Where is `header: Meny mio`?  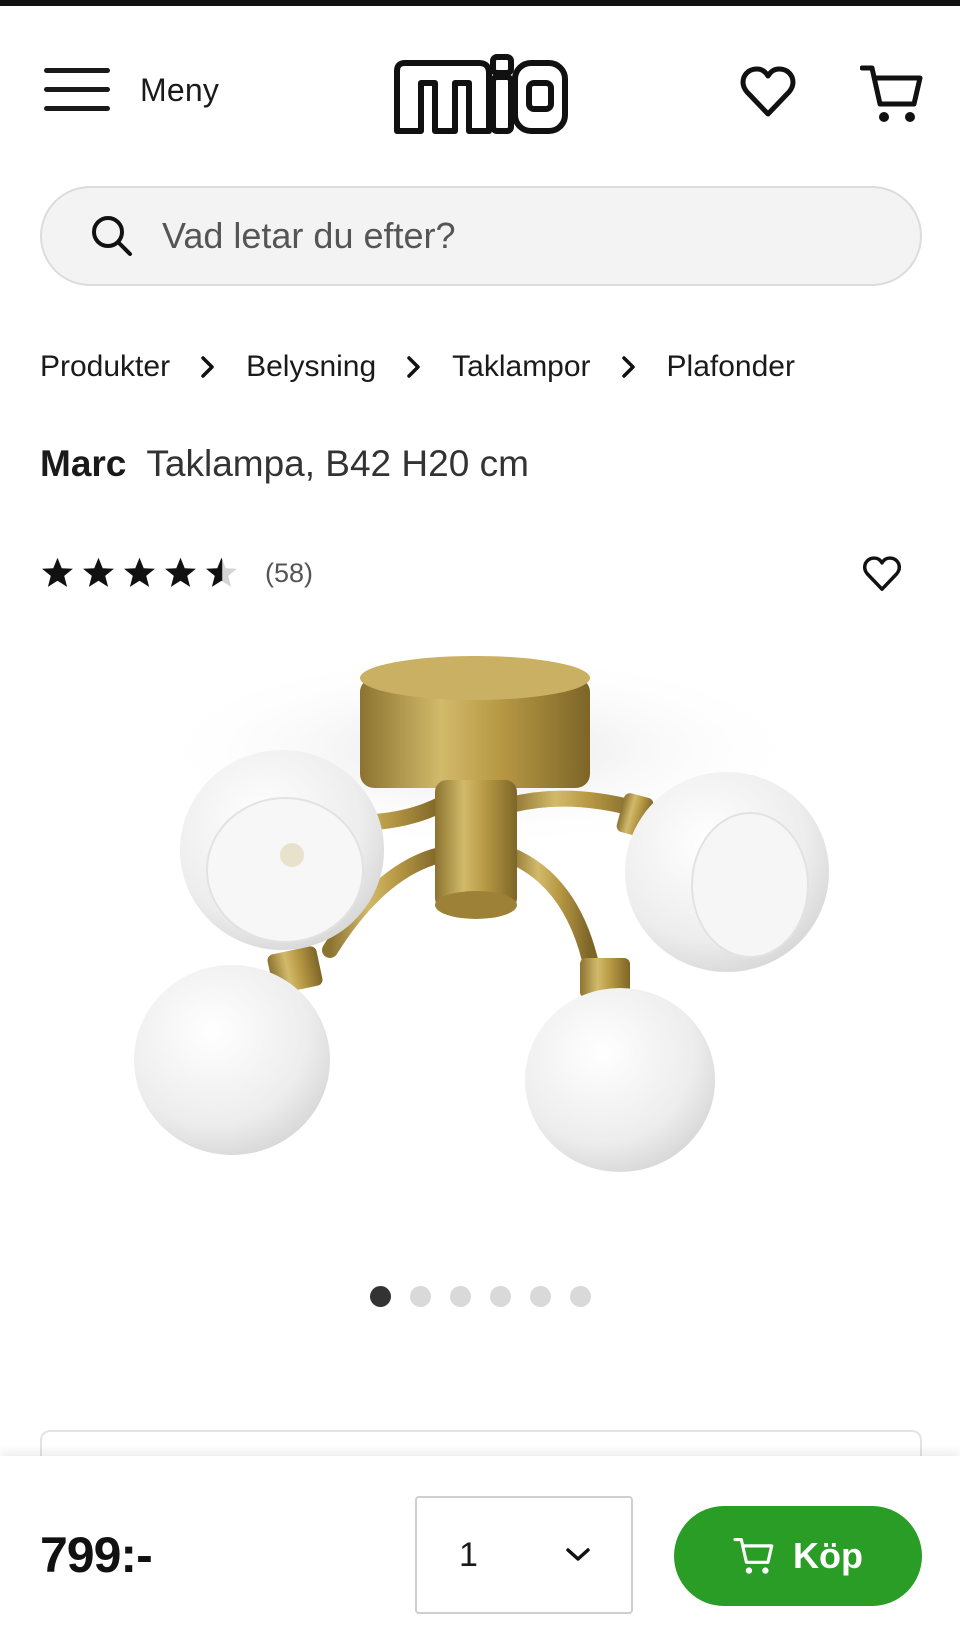
header: Meny mio is located at coordinates (480, 96).